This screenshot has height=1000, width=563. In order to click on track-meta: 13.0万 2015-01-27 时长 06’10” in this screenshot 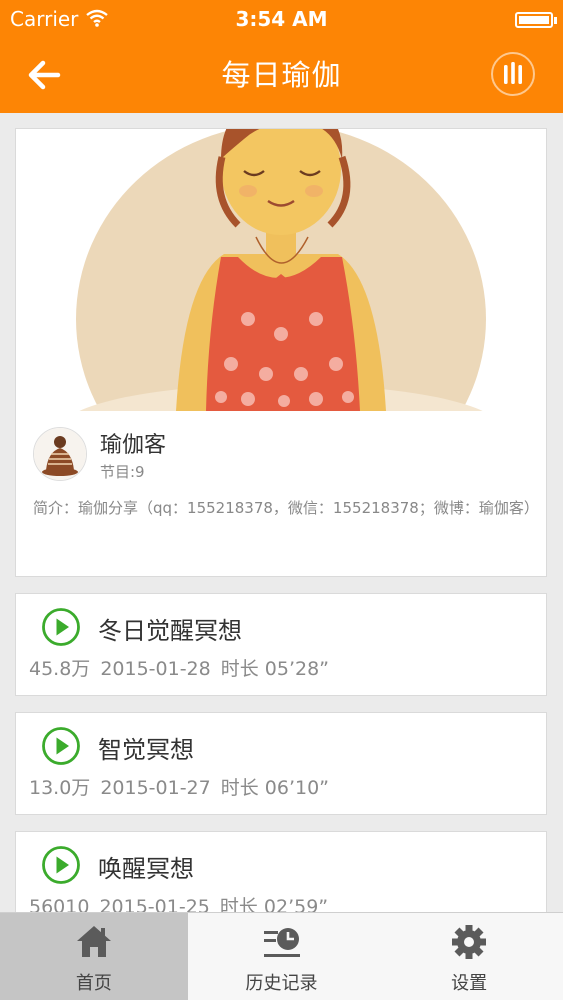, I will do `click(184, 786)`.